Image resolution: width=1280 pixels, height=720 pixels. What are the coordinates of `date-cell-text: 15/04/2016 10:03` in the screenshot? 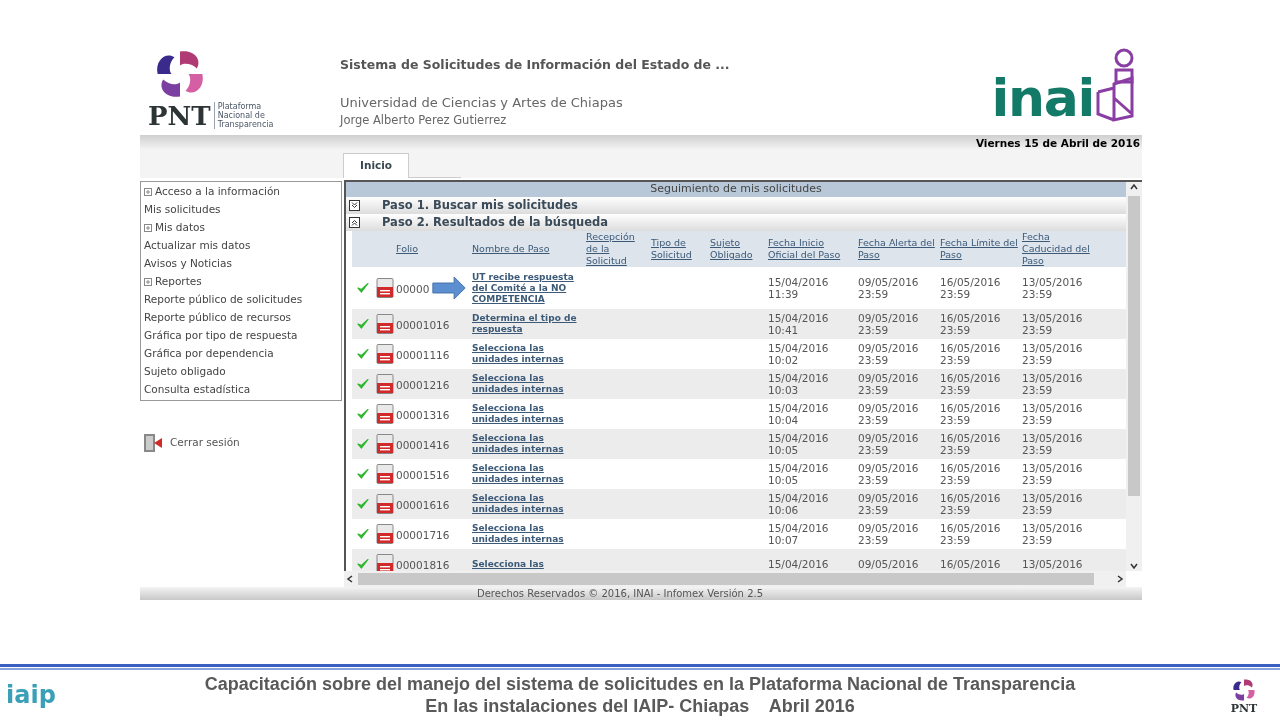 It's located at (799, 384).